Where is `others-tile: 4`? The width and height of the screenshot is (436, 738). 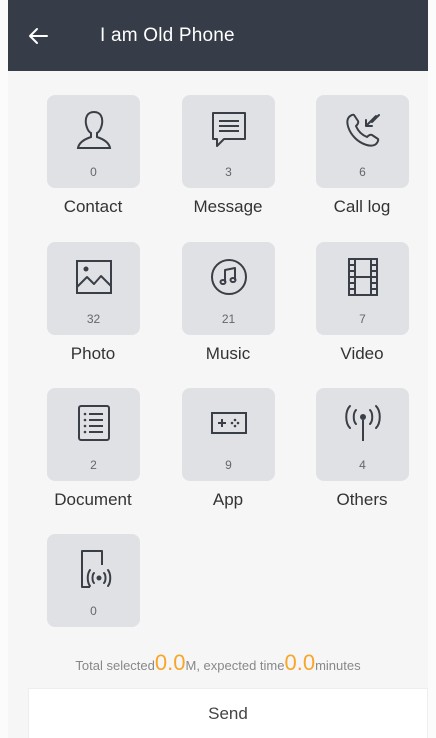 others-tile: 4 is located at coordinates (362, 434).